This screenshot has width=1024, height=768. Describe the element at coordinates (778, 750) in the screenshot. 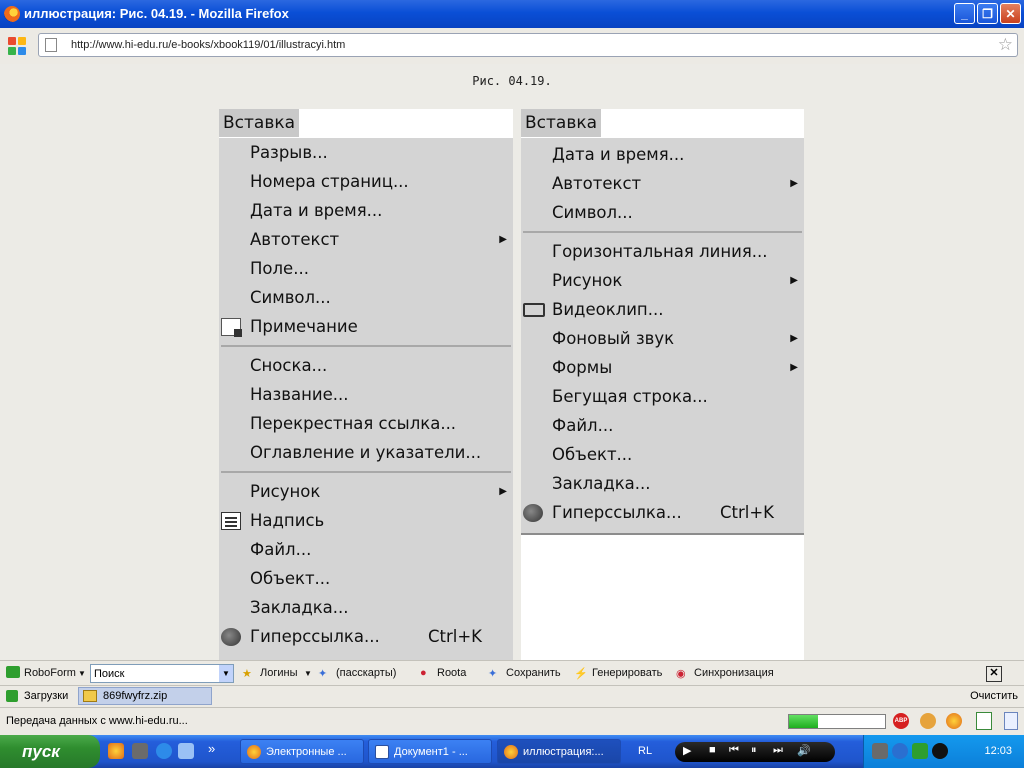

I see `next-icon: ⏭` at that location.